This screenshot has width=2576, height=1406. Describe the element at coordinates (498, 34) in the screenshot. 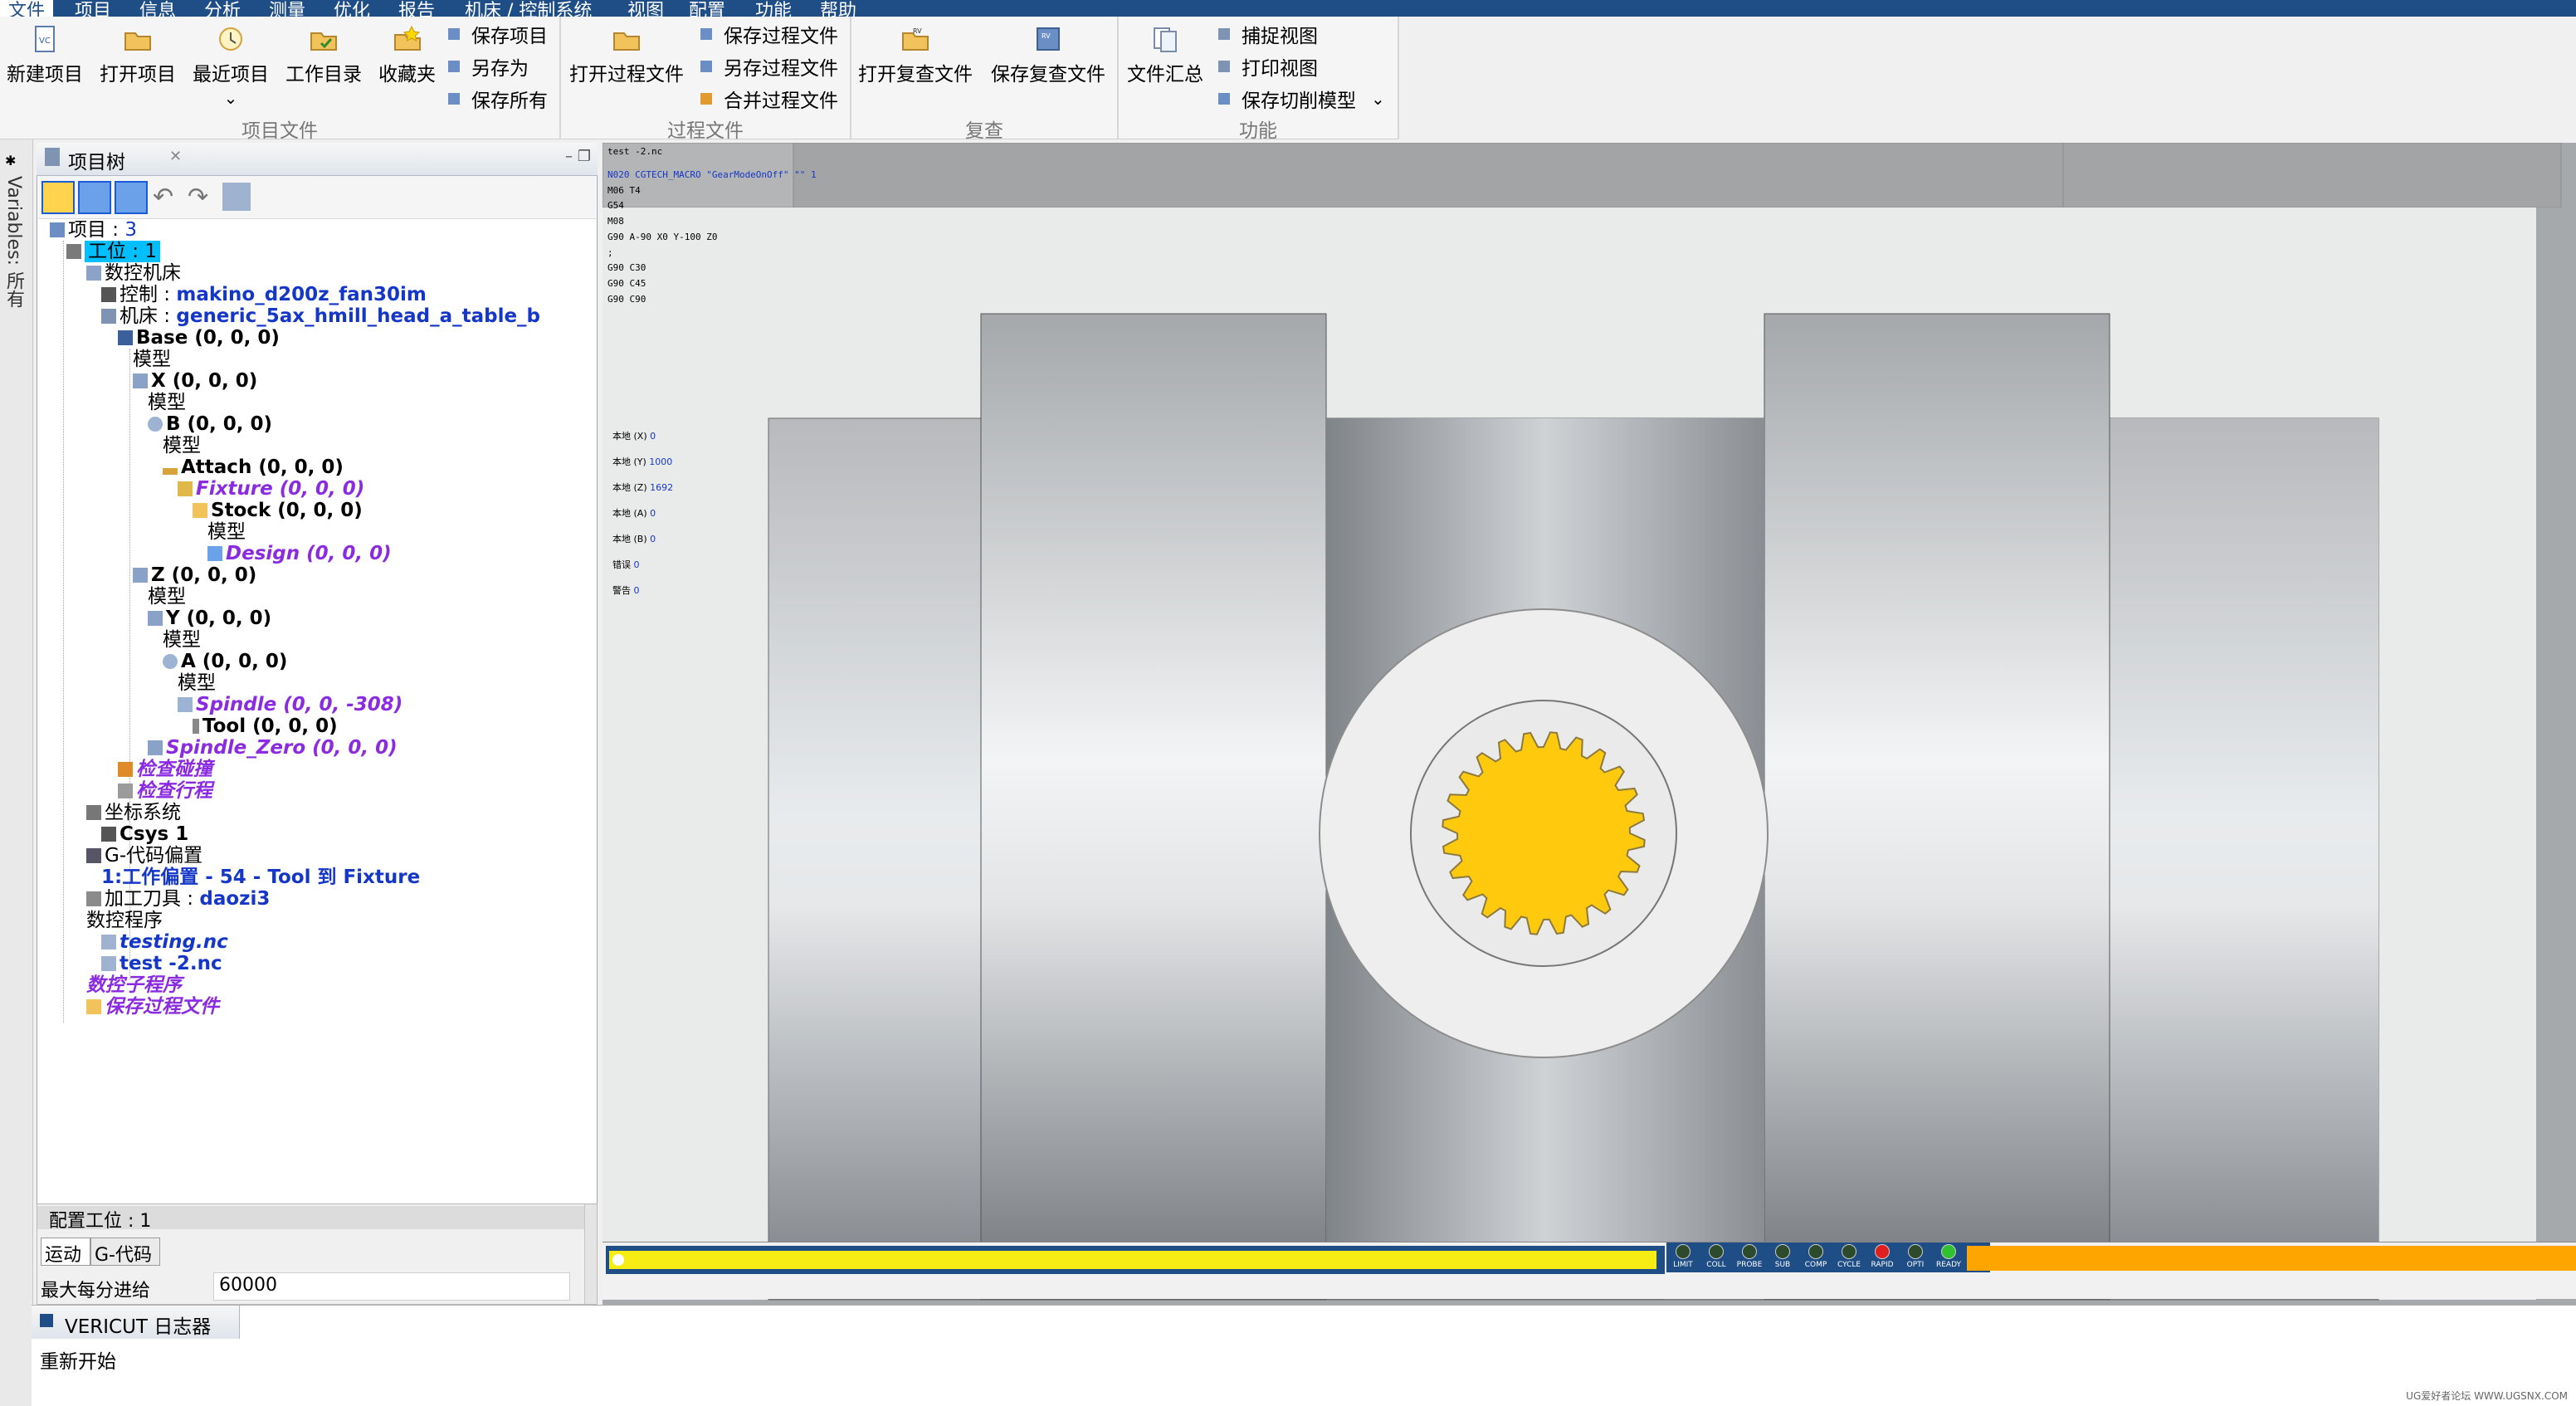

I see `save-project-button: 保存项目` at that location.